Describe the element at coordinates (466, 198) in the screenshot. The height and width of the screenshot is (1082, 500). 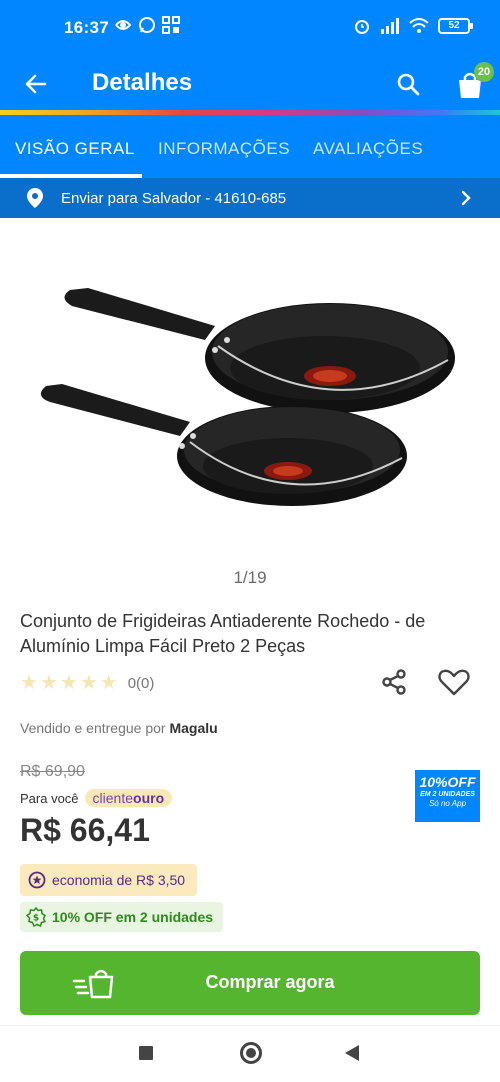
I see `chevron-right-icon` at that location.